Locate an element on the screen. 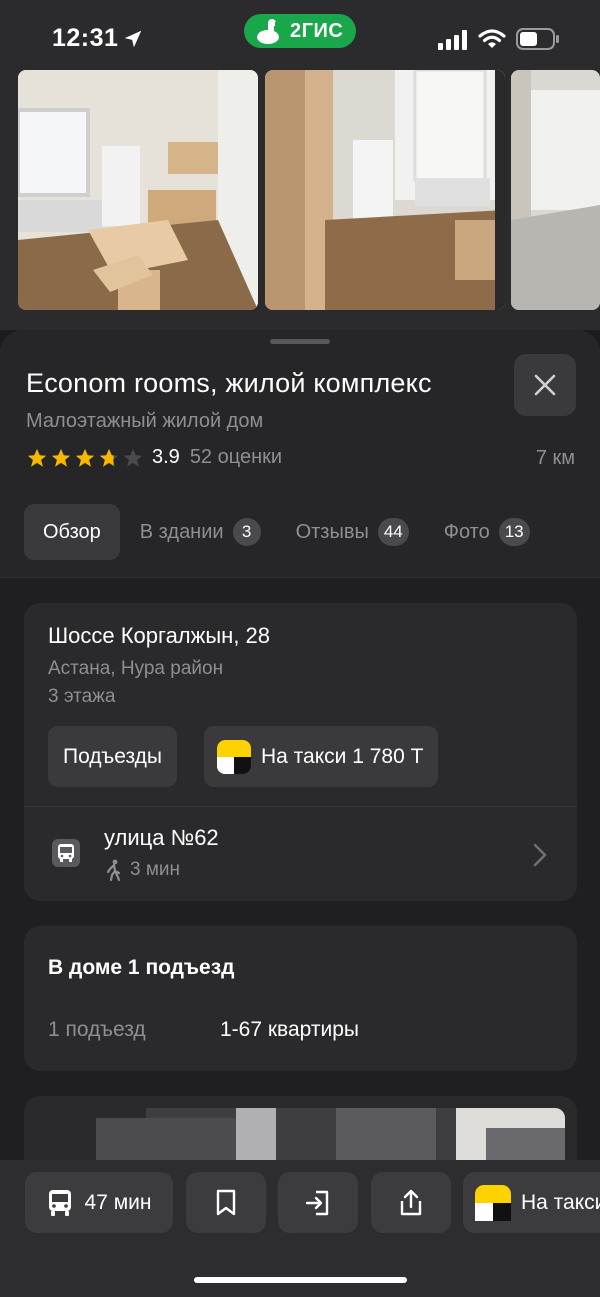 This screenshot has height=1297, width=600. share-button is located at coordinates (411, 1202).